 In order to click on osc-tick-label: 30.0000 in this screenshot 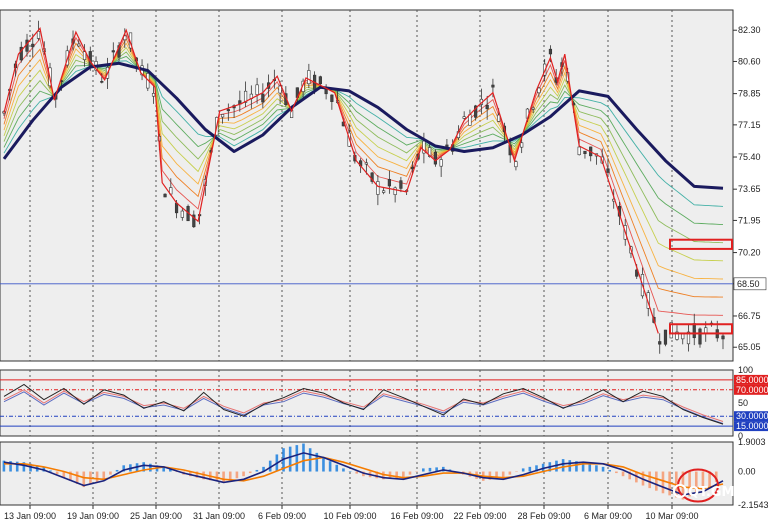, I will do `click(752, 416)`.